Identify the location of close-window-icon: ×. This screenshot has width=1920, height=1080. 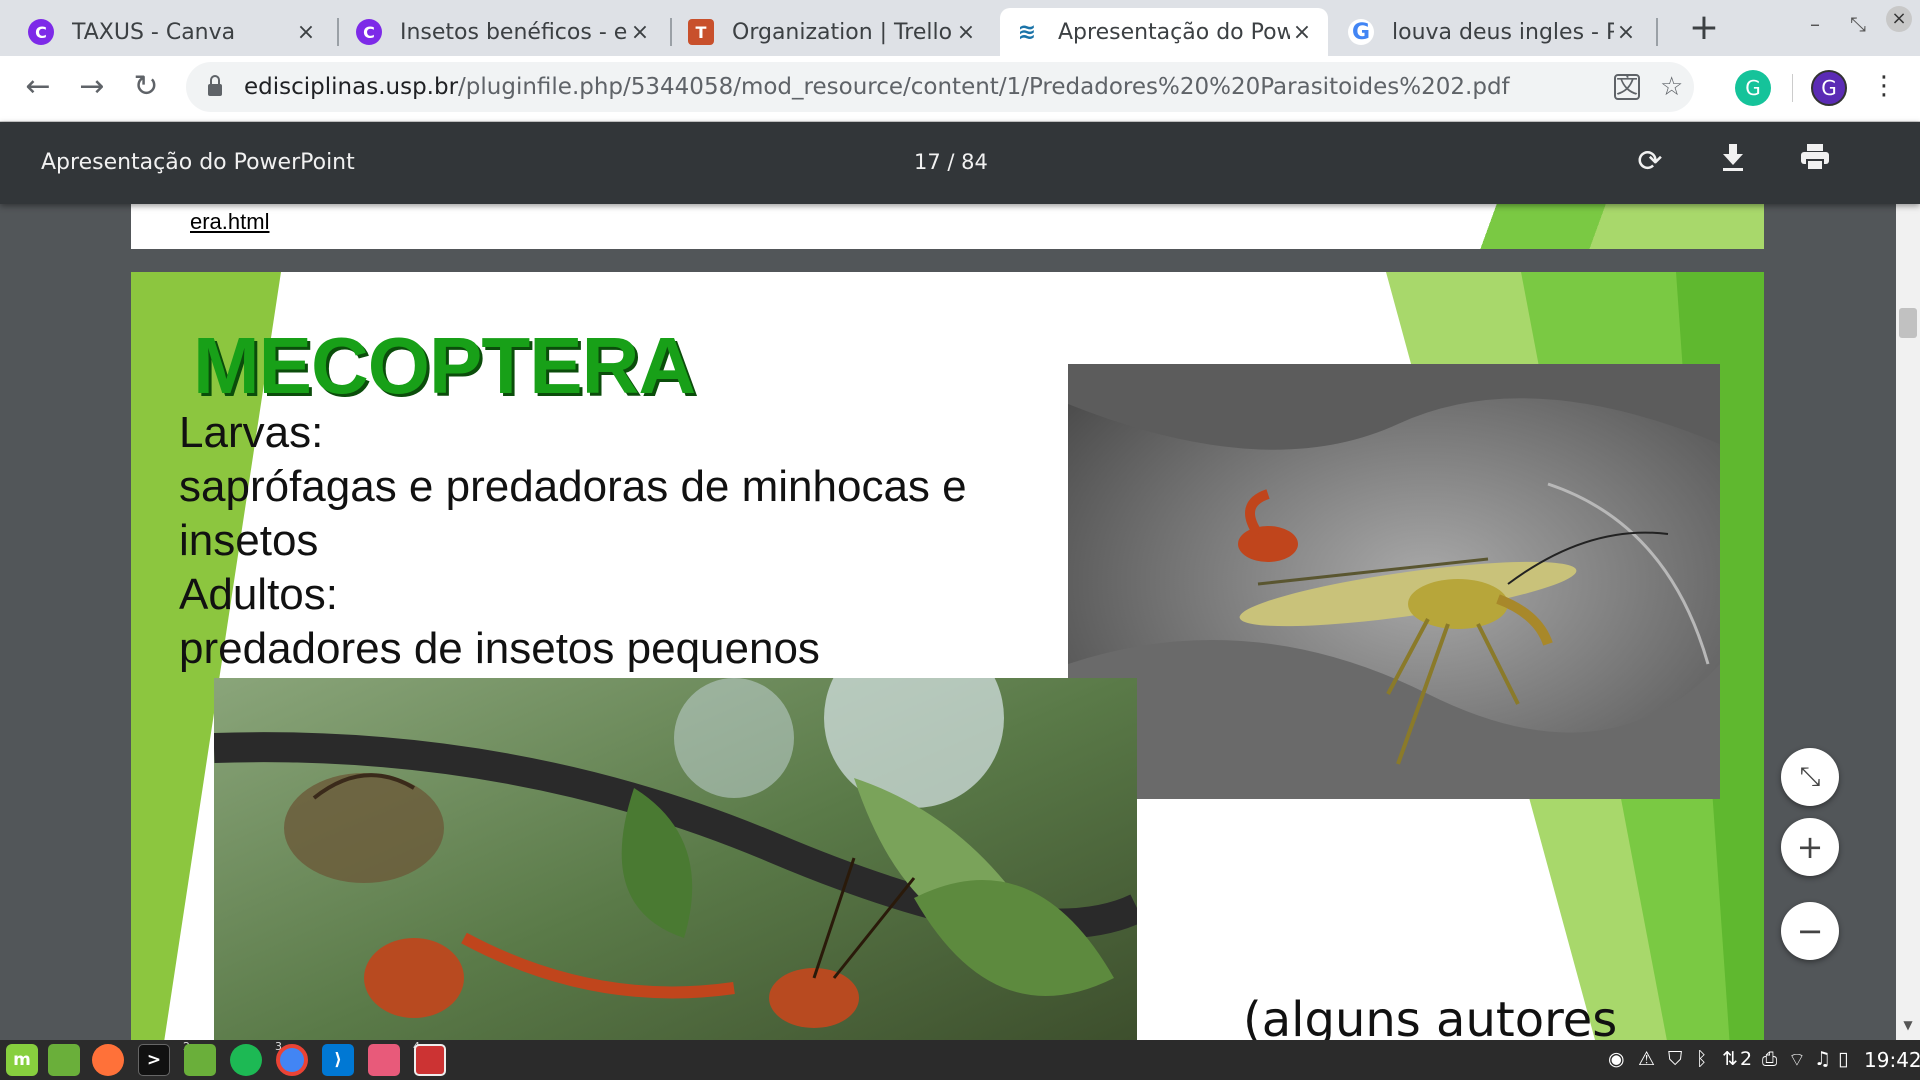
(1899, 19).